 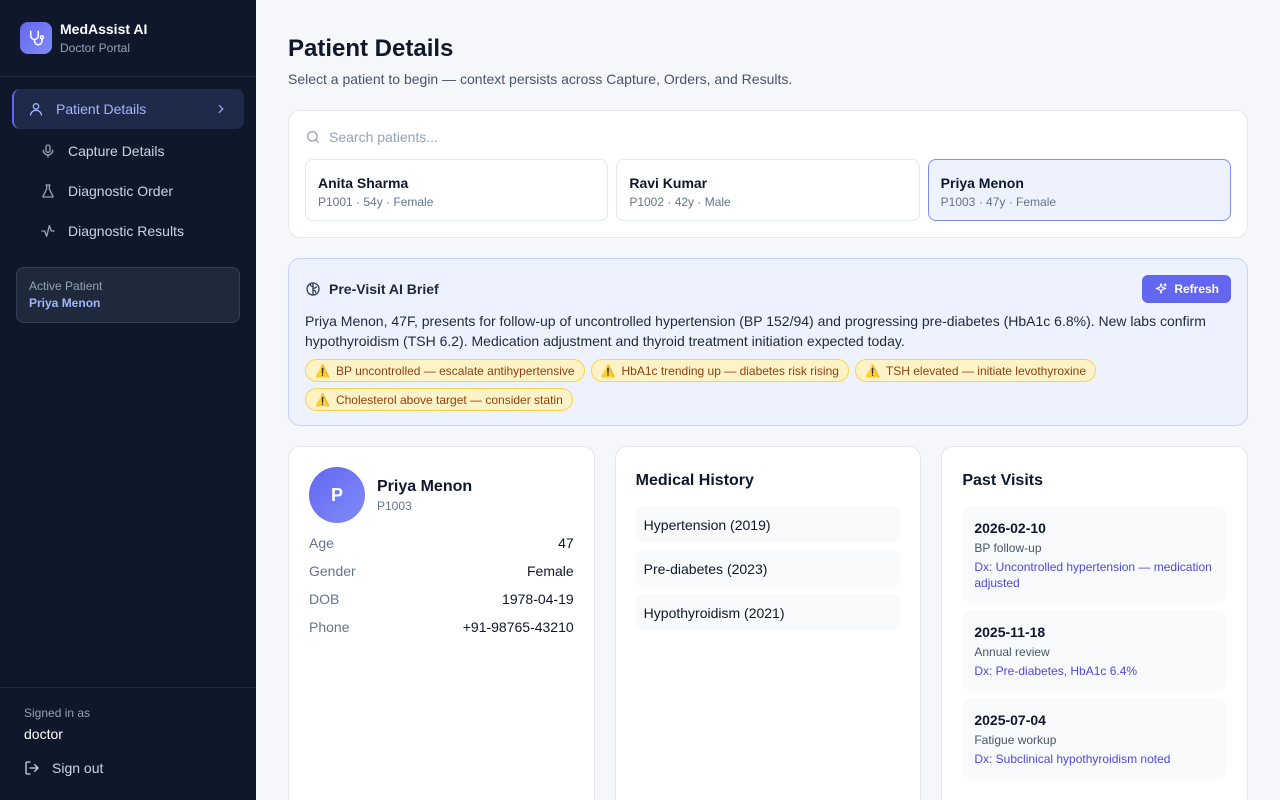 I want to click on brand-title: MedAssist AI, so click(x=104, y=29).